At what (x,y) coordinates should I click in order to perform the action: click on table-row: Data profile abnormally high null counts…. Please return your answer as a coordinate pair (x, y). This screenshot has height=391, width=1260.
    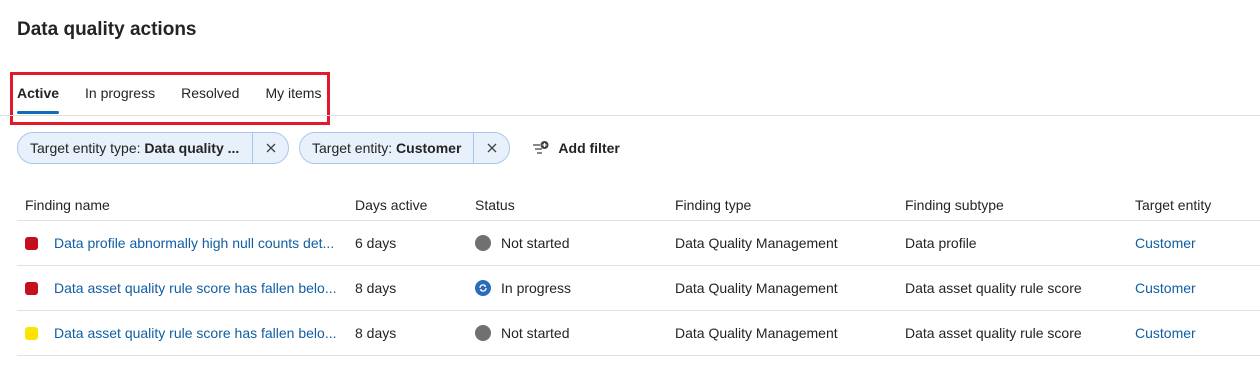
    Looking at the image, I should click on (638, 243).